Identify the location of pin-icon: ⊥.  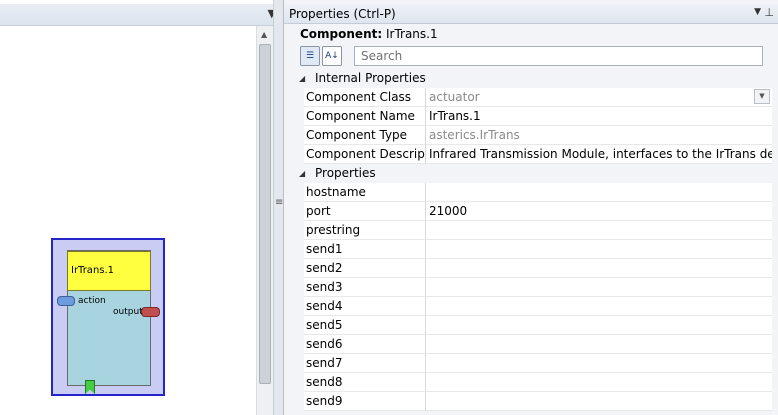
(769, 12).